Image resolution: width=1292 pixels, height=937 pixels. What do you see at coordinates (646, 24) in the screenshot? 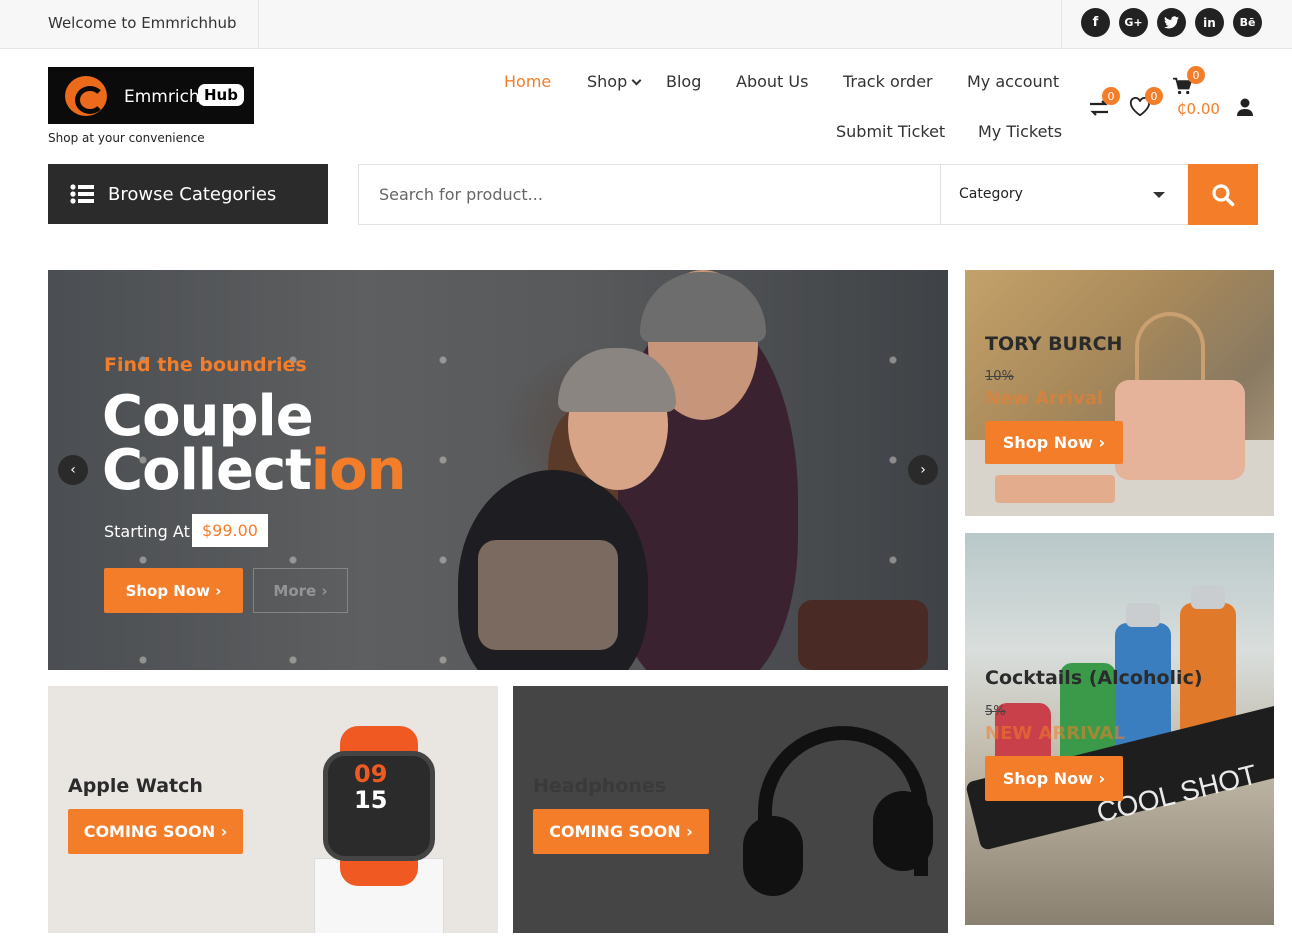
I see `top-bar: Welcome to Emmrichhub f G+ in Bē` at bounding box center [646, 24].